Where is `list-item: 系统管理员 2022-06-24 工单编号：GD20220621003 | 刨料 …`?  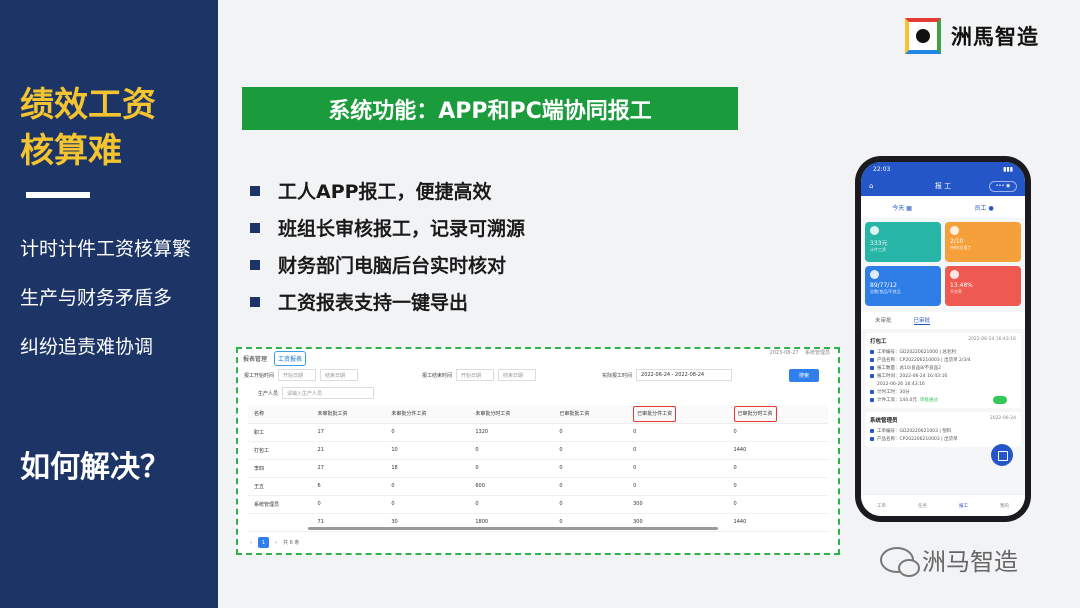 list-item: 系统管理员 2022-06-24 工单编号：GD20220621003 | 刨料 … is located at coordinates (943, 429).